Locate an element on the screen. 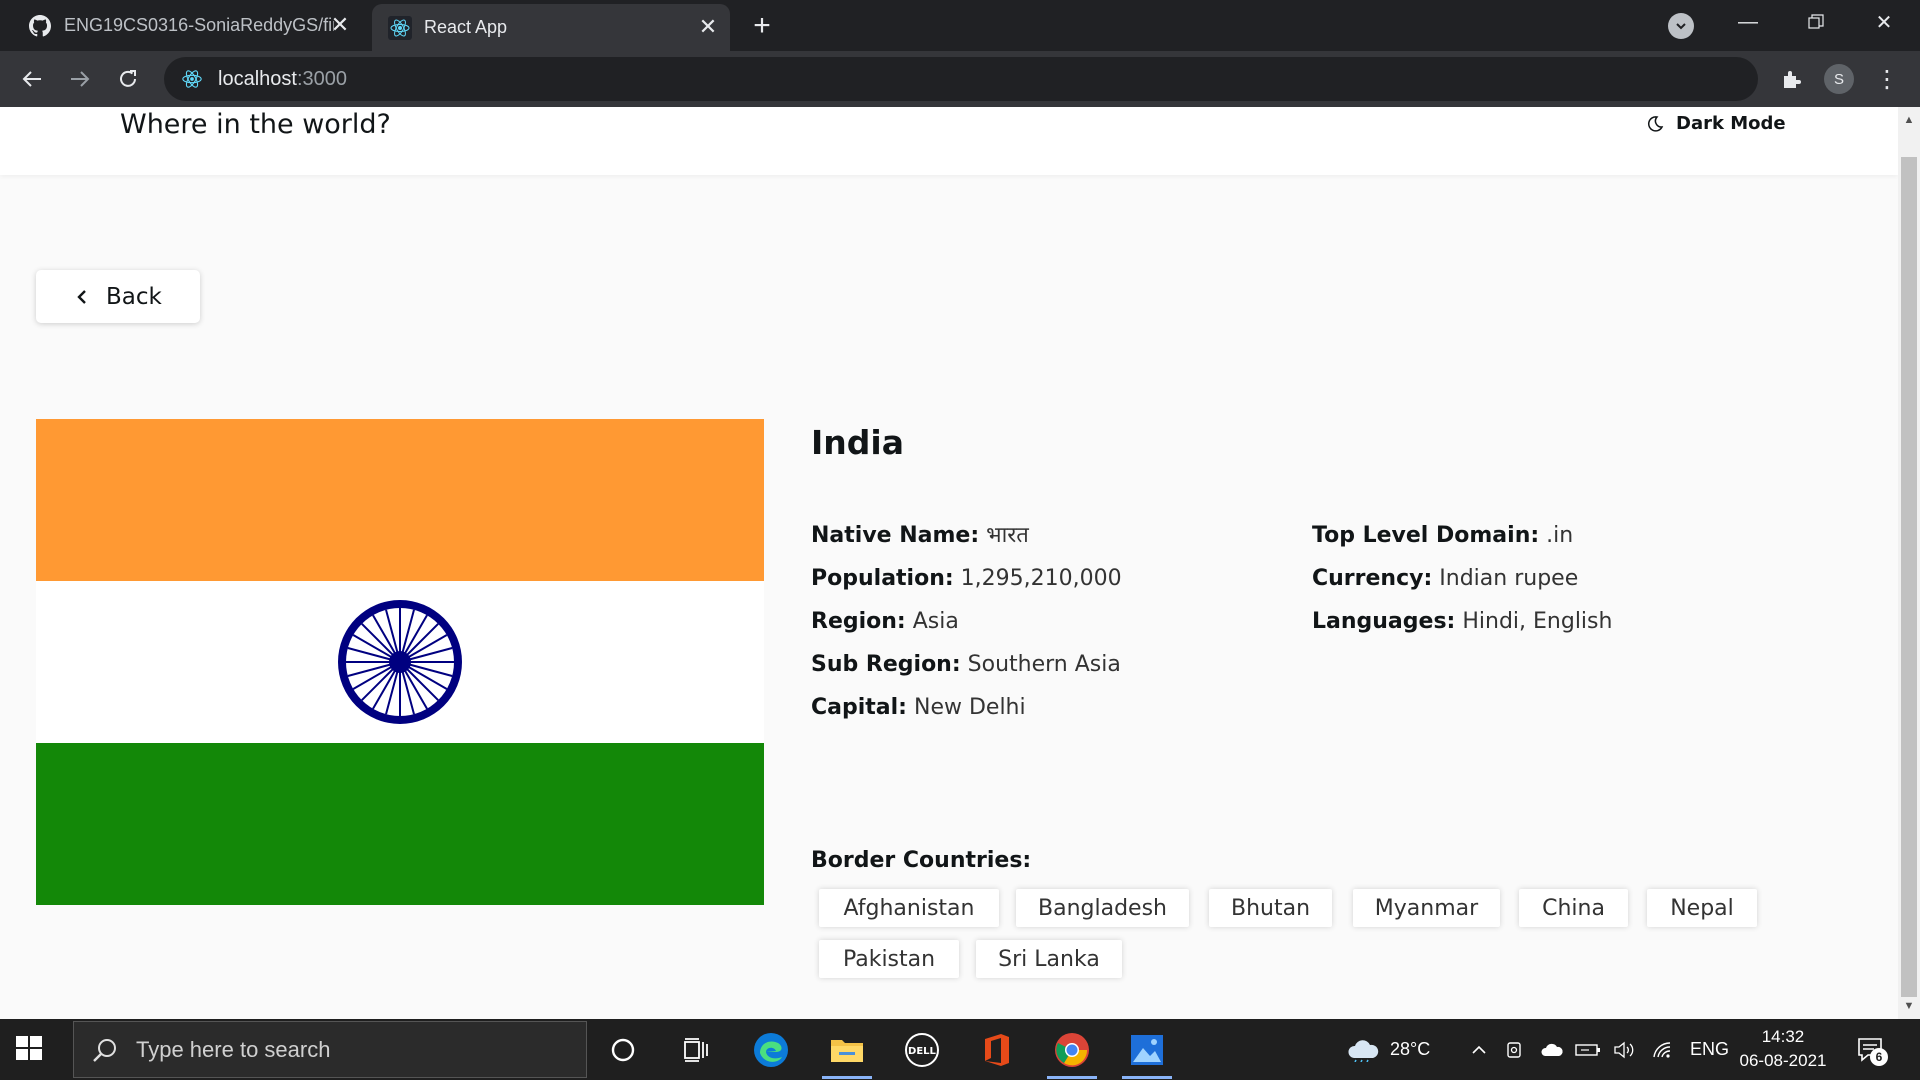 This screenshot has width=1920, height=1080. restore-icon is located at coordinates (1816, 21).